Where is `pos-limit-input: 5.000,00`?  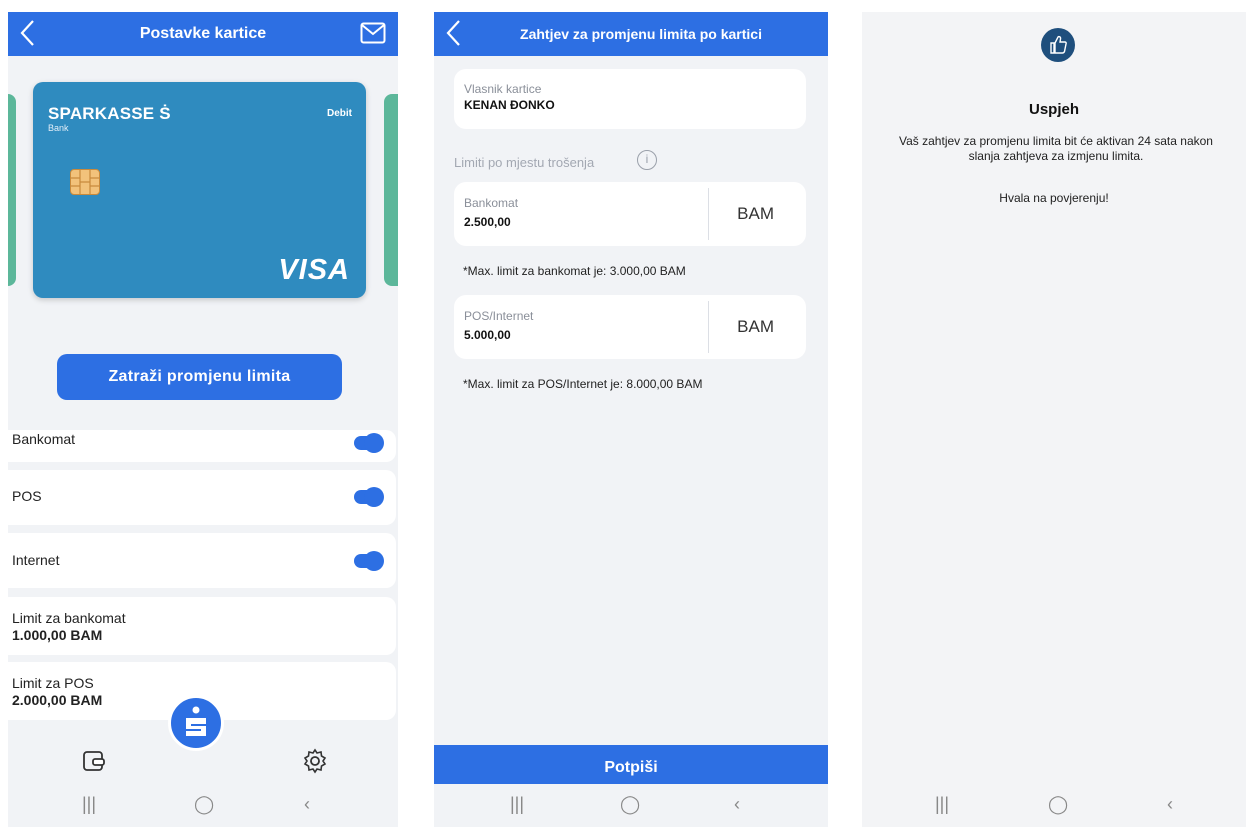
pos-limit-input: 5.000,00 is located at coordinates (487, 335).